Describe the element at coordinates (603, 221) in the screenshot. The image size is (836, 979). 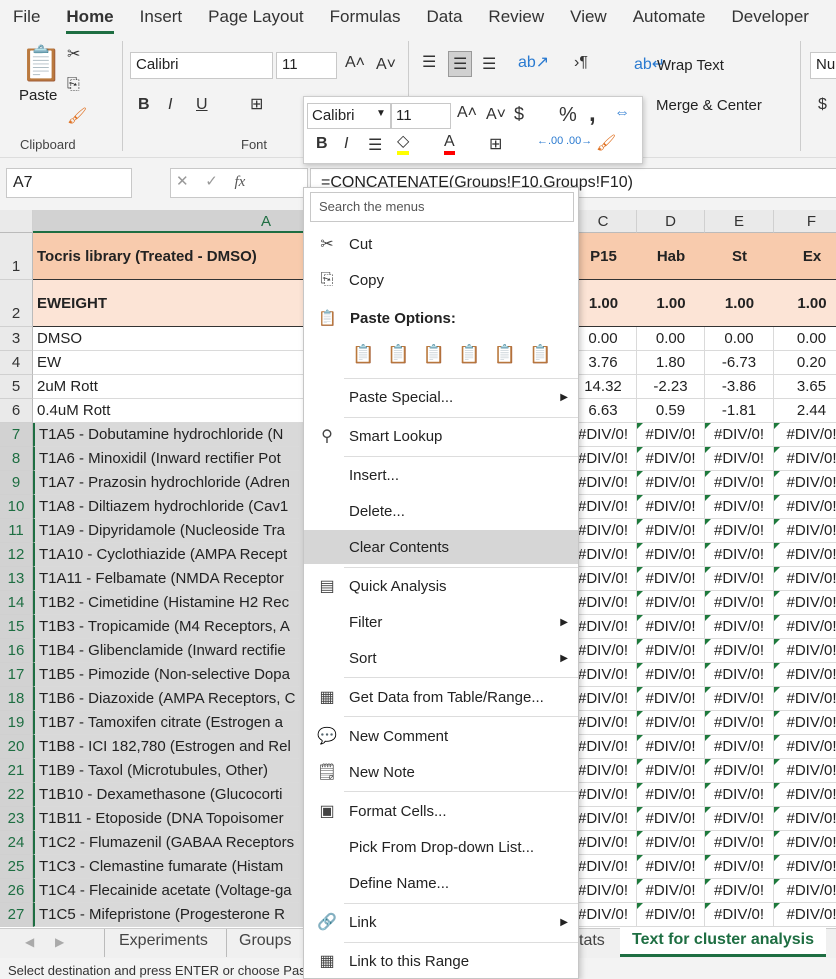
I see `column-header-c: C` at that location.